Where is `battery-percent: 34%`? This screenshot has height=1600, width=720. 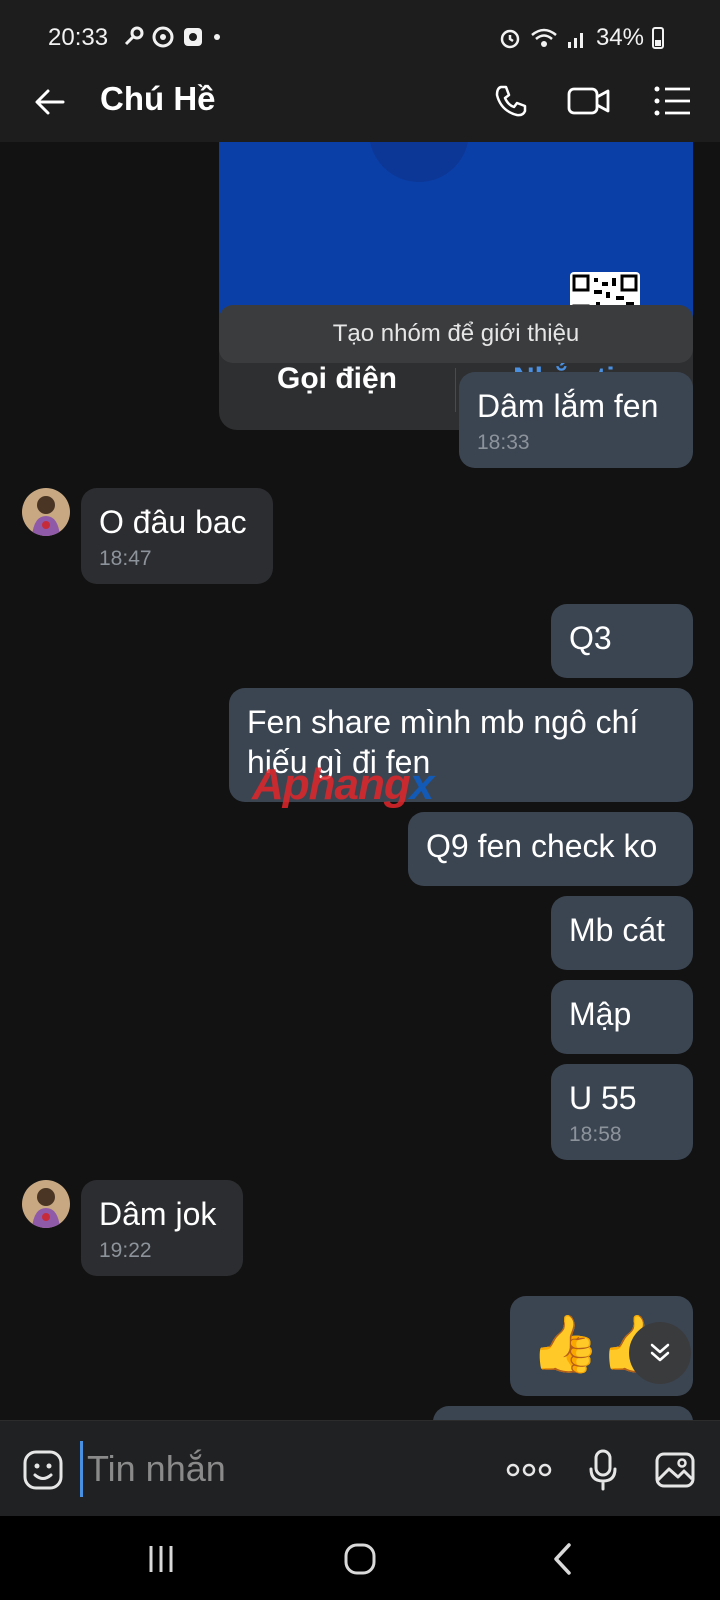
battery-percent: 34% is located at coordinates (619, 37).